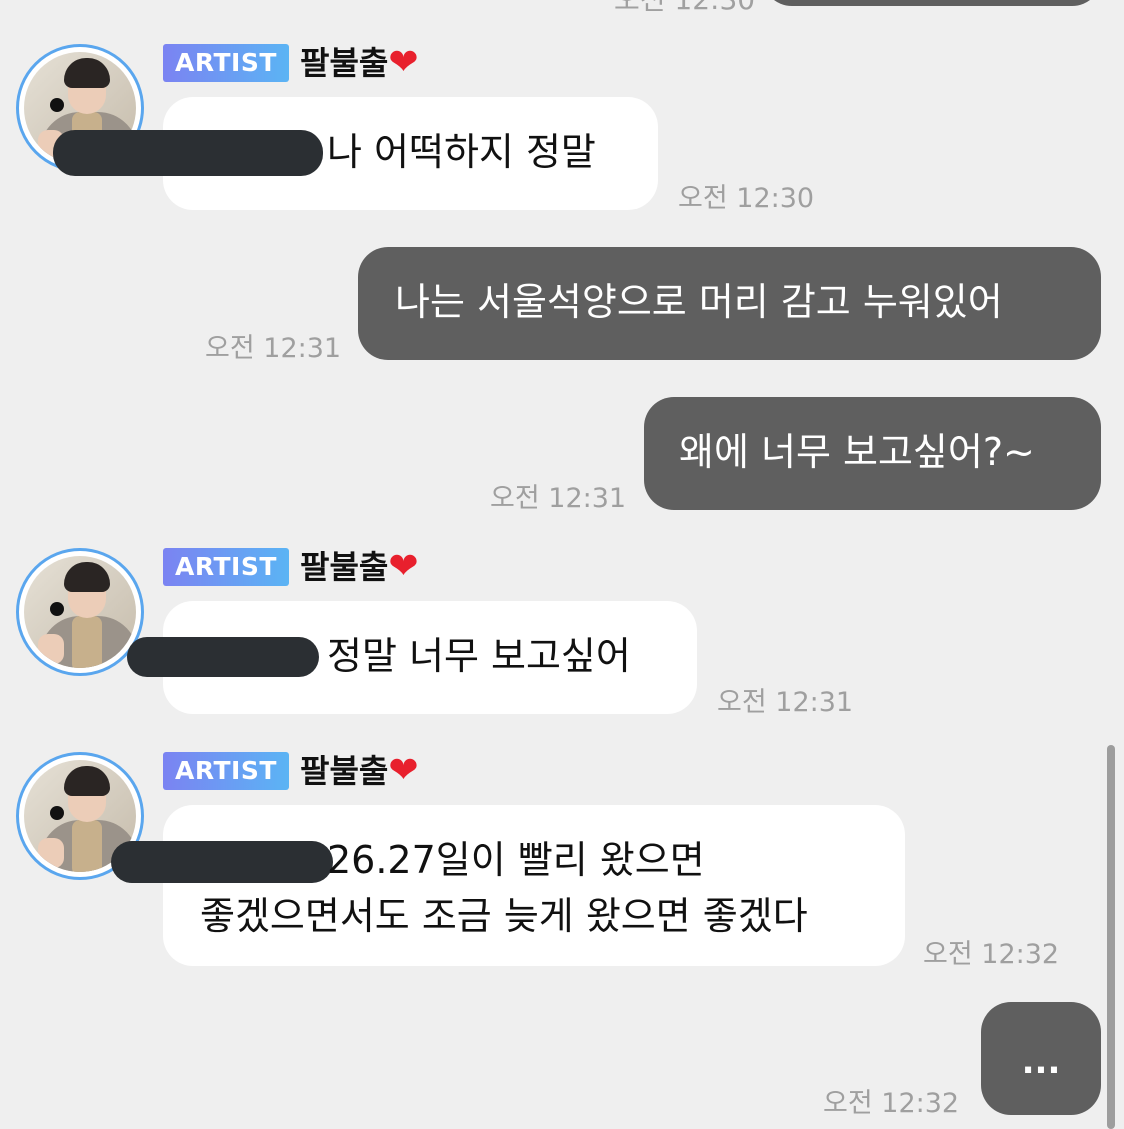 The width and height of the screenshot is (1124, 1129). I want to click on scrollbar, so click(1111, 937).